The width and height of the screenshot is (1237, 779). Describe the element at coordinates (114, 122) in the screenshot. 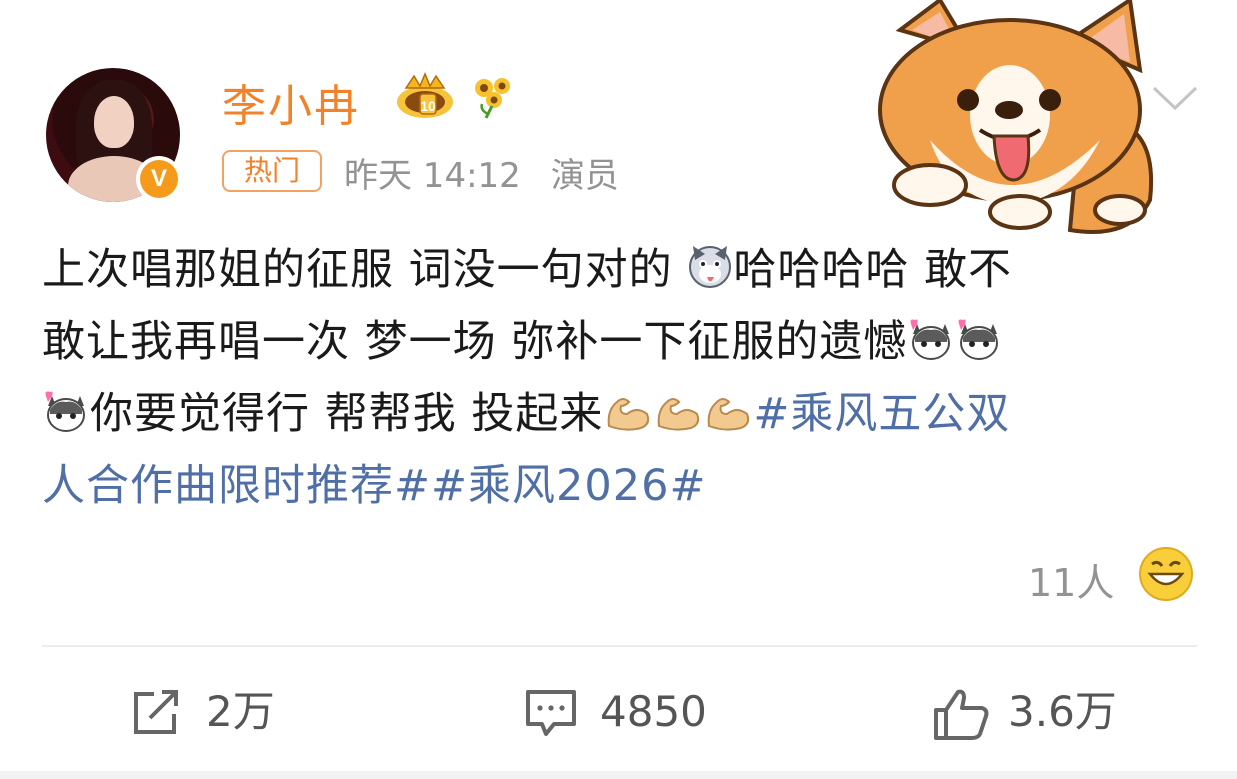

I see `avatar-face` at that location.